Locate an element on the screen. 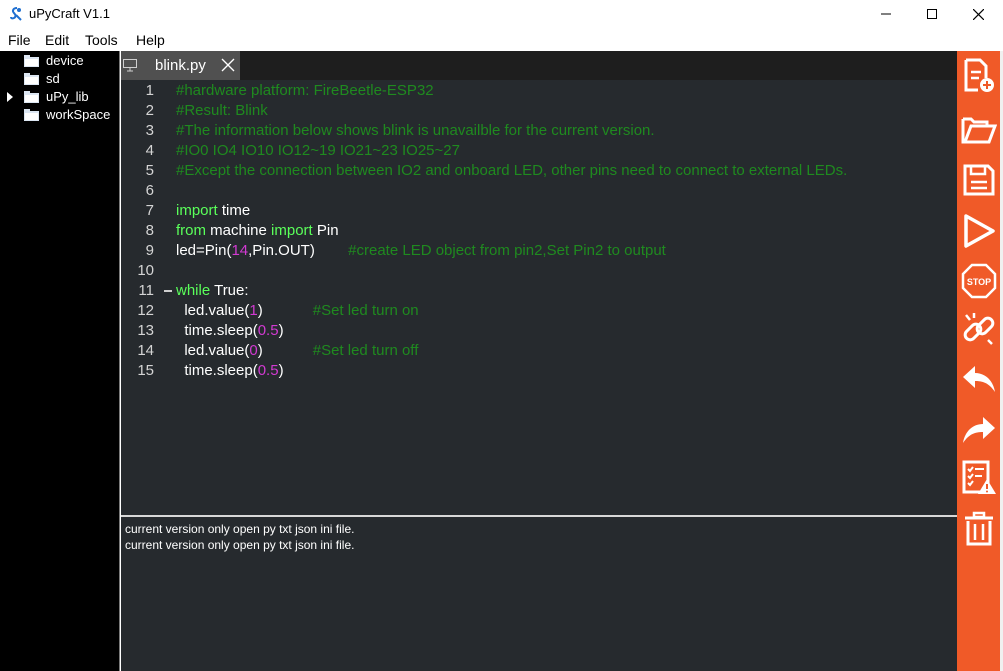 This screenshot has height=671, width=1003. line-number: 7 is located at coordinates (149, 210).